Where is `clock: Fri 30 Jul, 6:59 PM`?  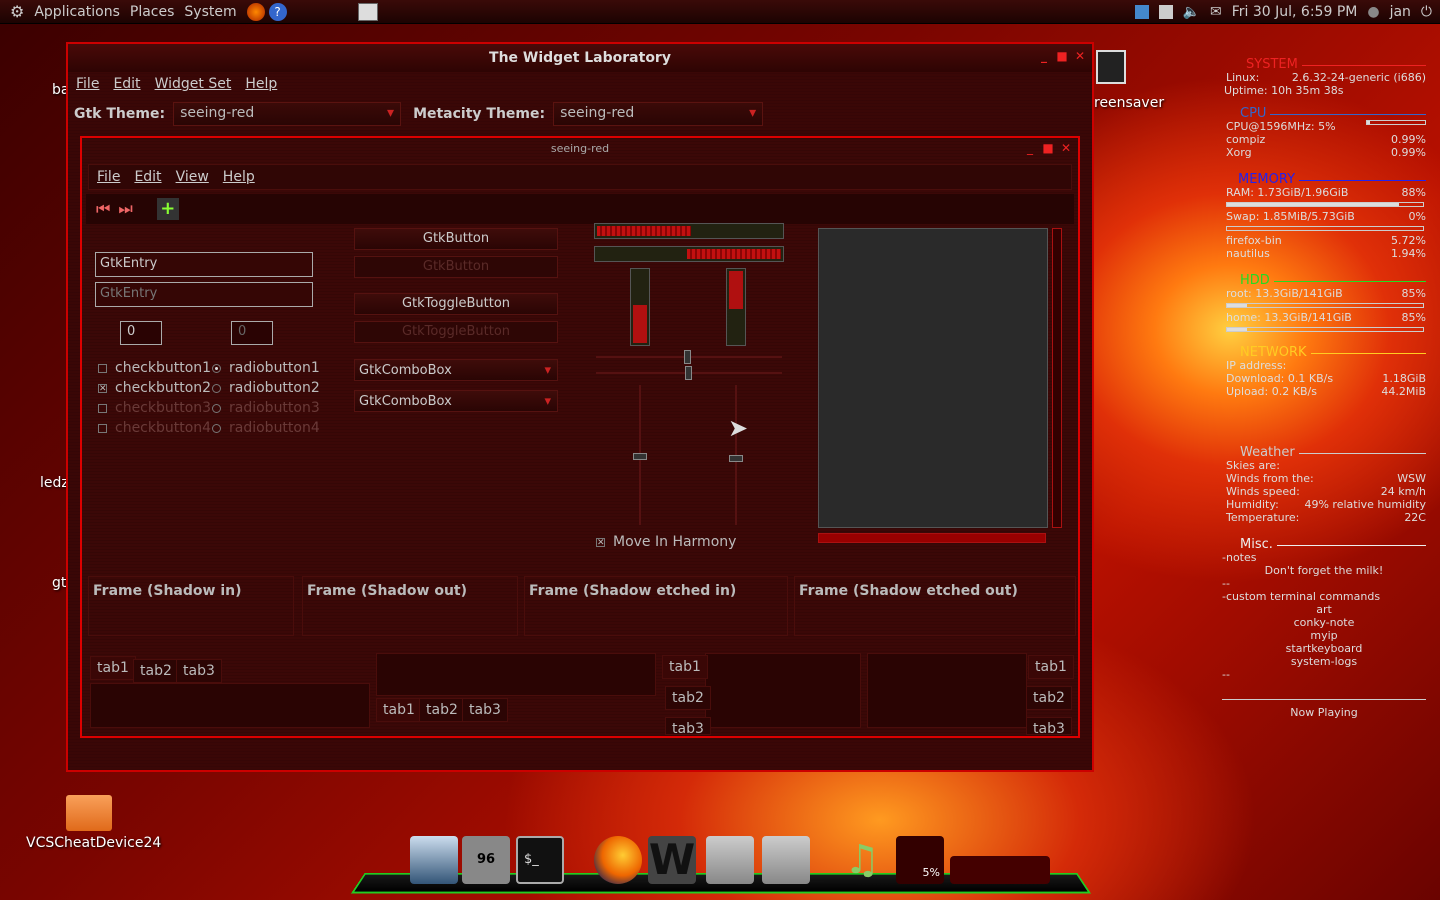
clock: Fri 30 Jul, 6:59 PM is located at coordinates (1295, 12).